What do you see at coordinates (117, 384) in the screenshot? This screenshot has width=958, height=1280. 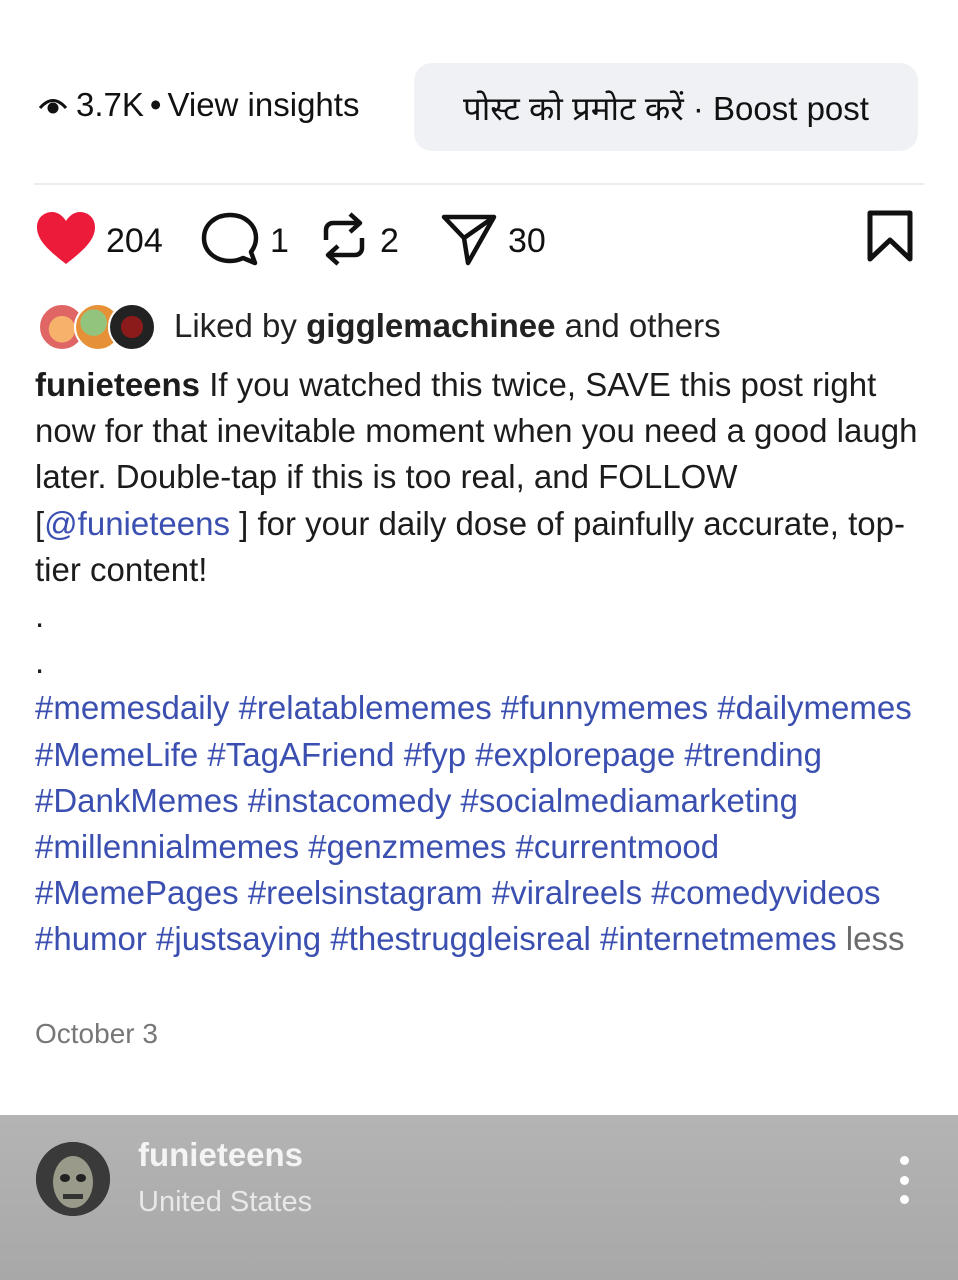 I see `caption-username: funieteens` at bounding box center [117, 384].